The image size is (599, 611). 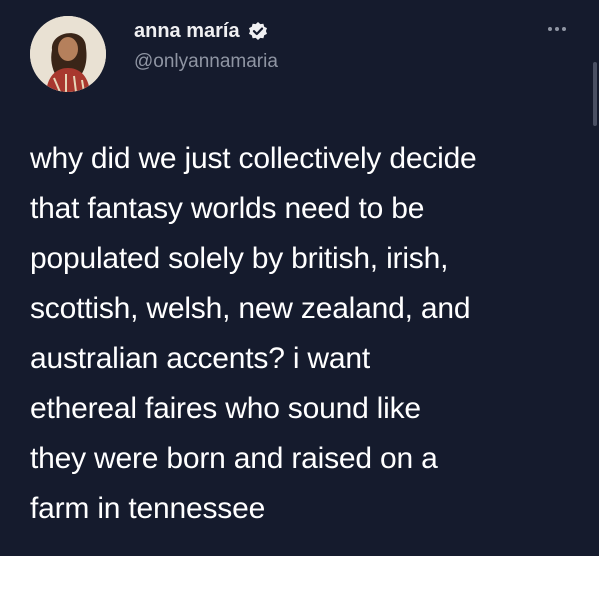 I want to click on username-handle: @onlyannamaria, so click(x=206, y=62).